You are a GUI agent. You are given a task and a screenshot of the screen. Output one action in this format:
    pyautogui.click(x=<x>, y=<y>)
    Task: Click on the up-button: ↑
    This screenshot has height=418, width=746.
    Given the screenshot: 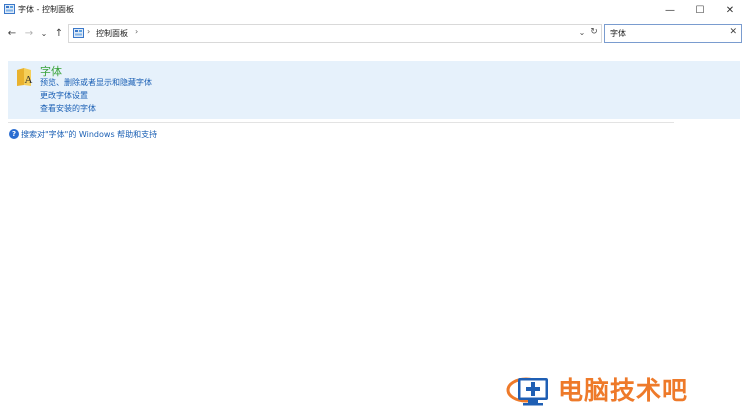 What is the action you would take?
    pyautogui.click(x=59, y=33)
    